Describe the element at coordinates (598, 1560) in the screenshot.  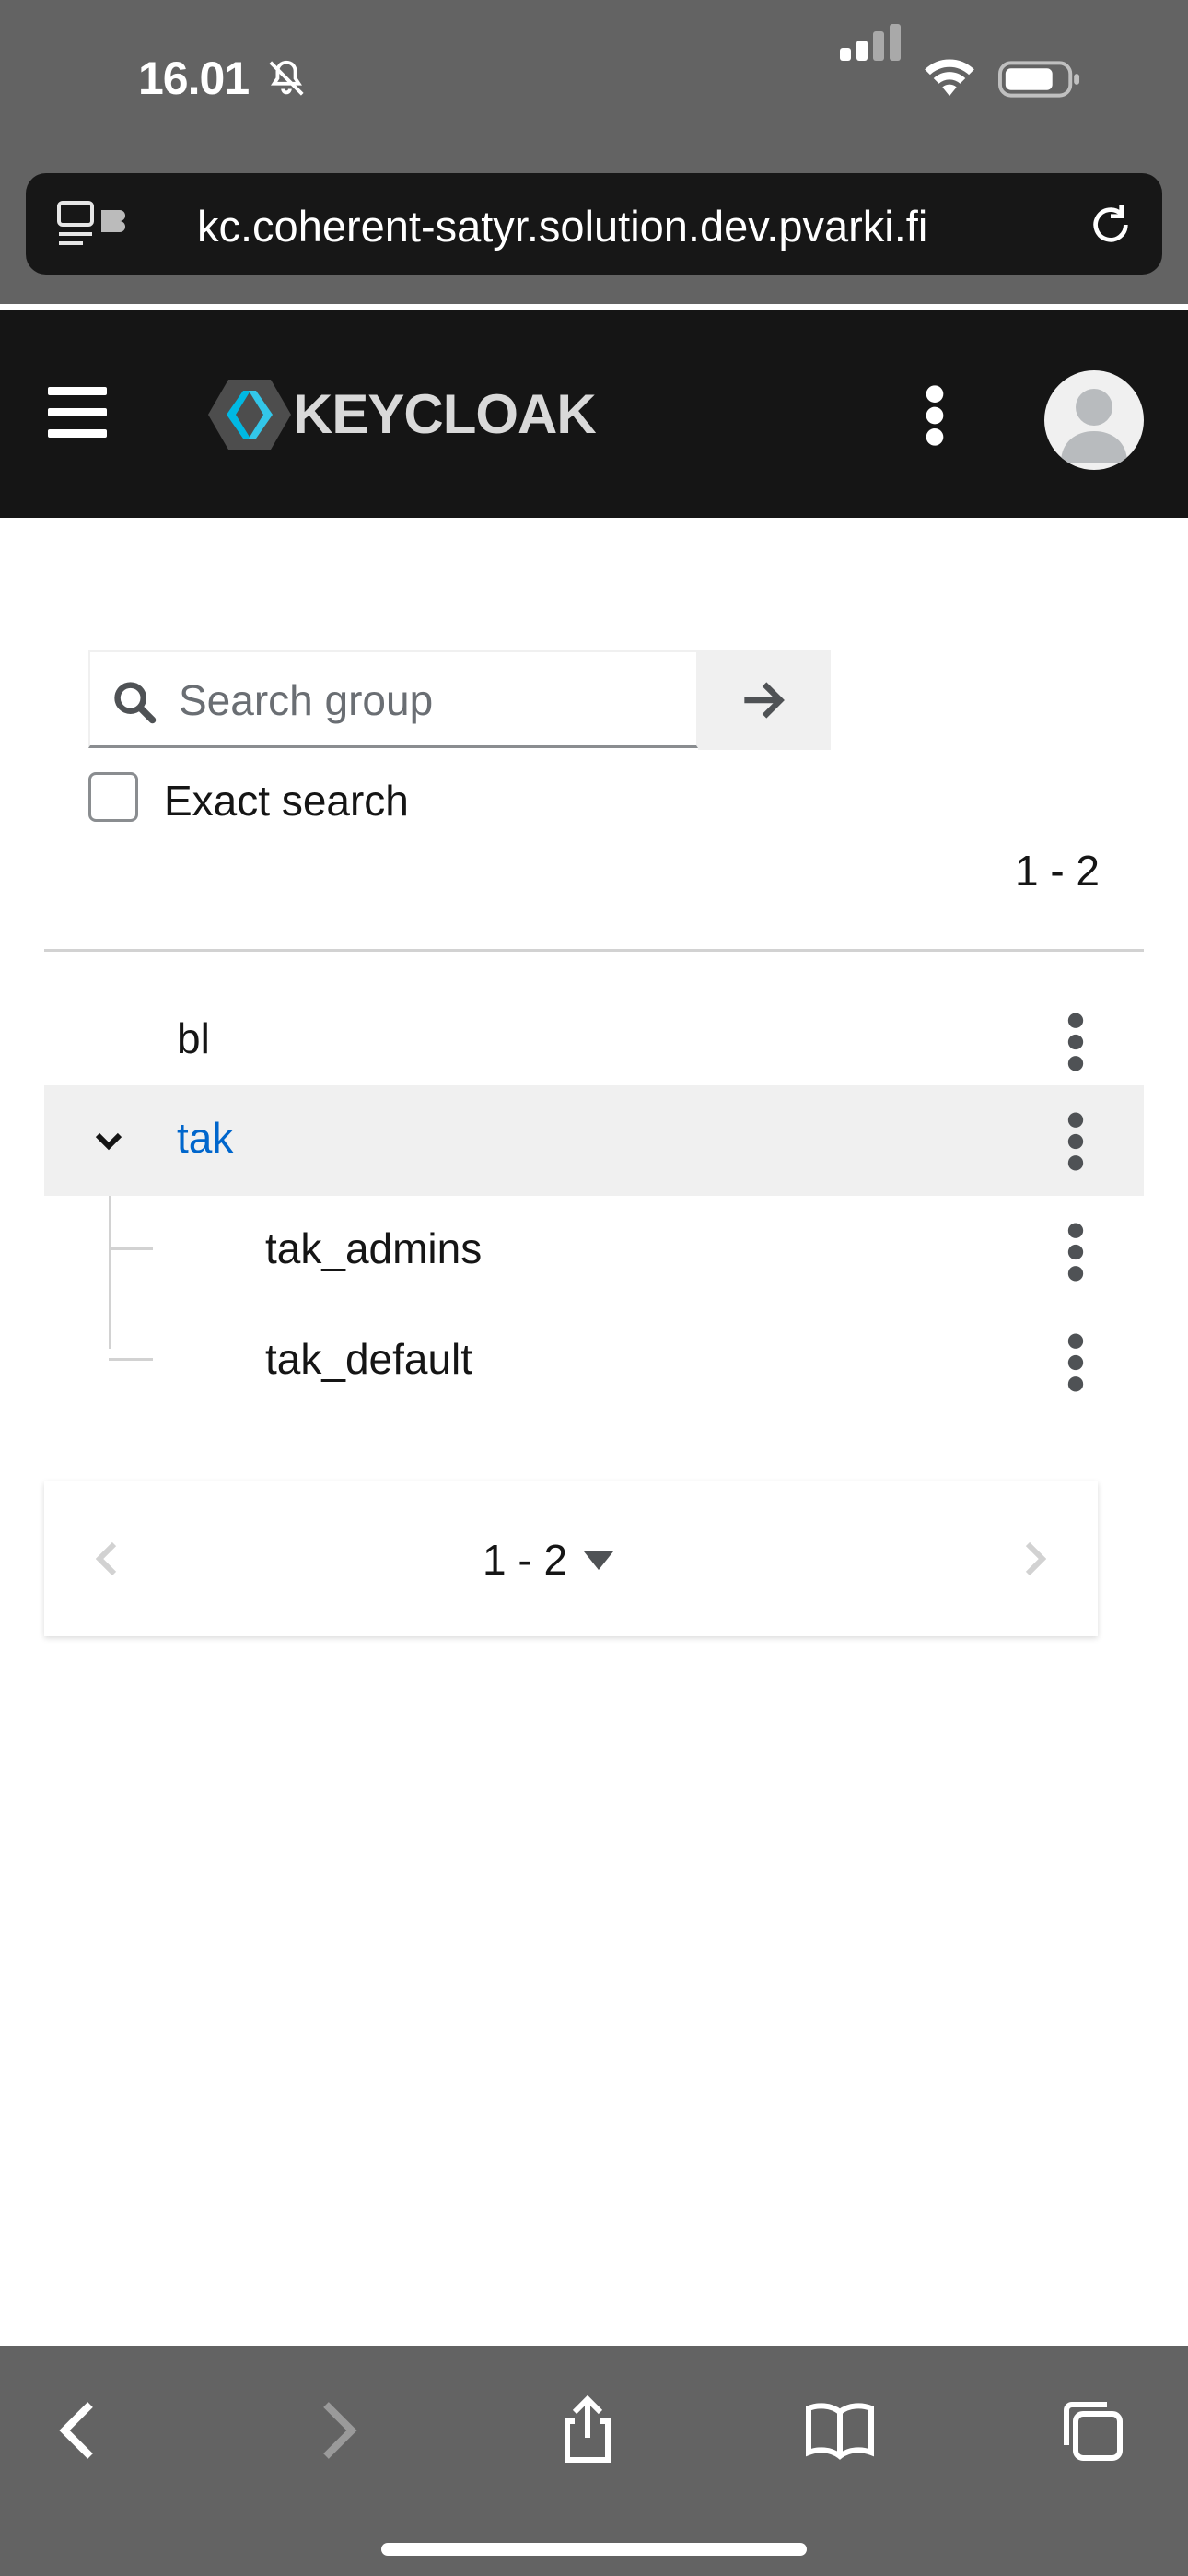
I see `caret-down-icon` at that location.